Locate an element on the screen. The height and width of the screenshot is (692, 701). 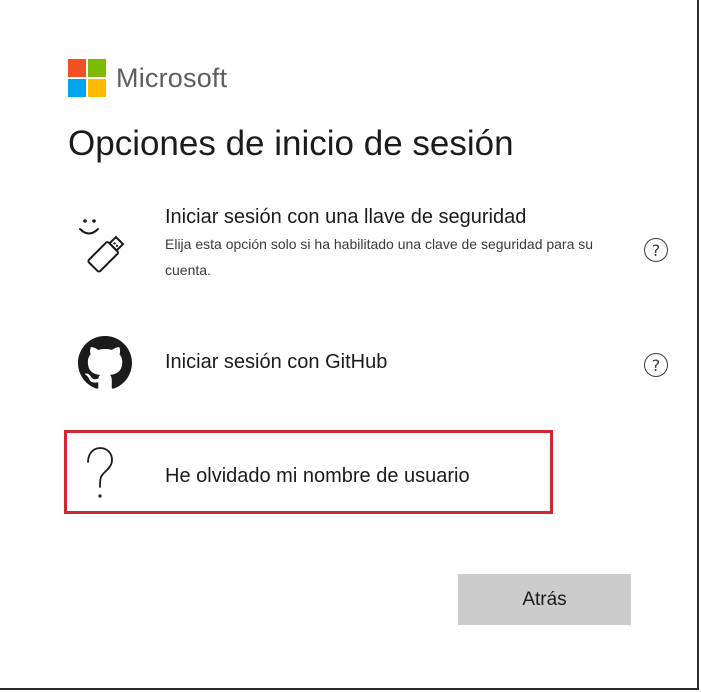
option-label: He olvidado mi nombre de usuario is located at coordinates (317, 476).